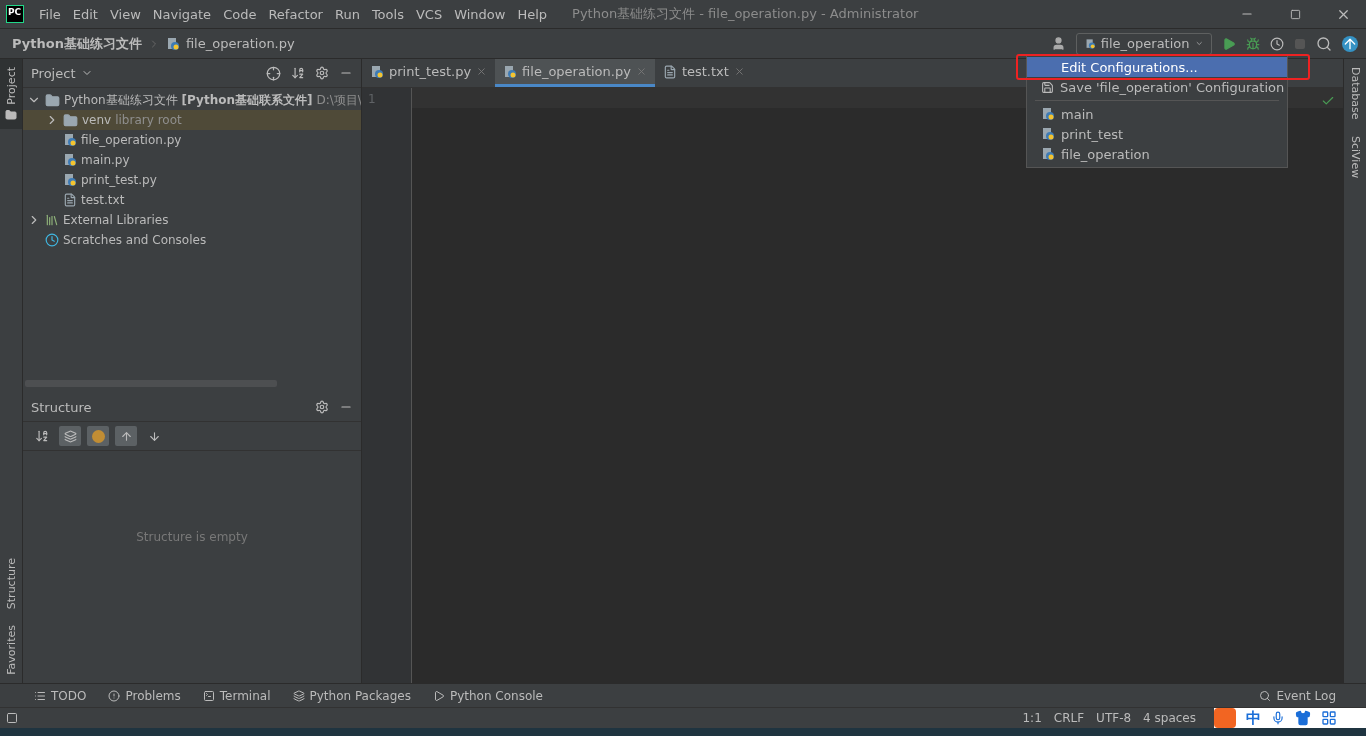 The height and width of the screenshot is (736, 1366). I want to click on ime-logo, so click(1225, 718).